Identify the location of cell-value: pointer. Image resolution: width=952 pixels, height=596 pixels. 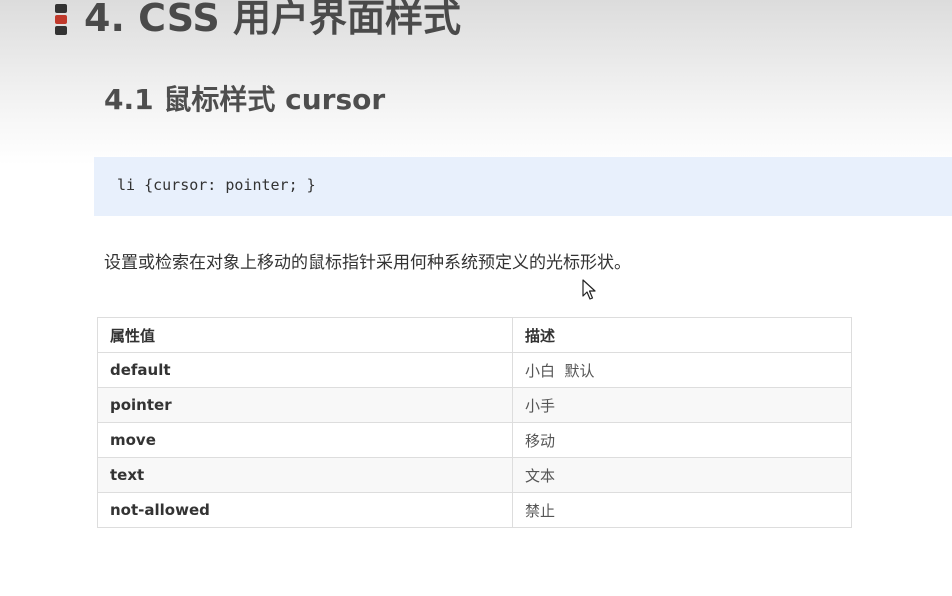
(305, 405).